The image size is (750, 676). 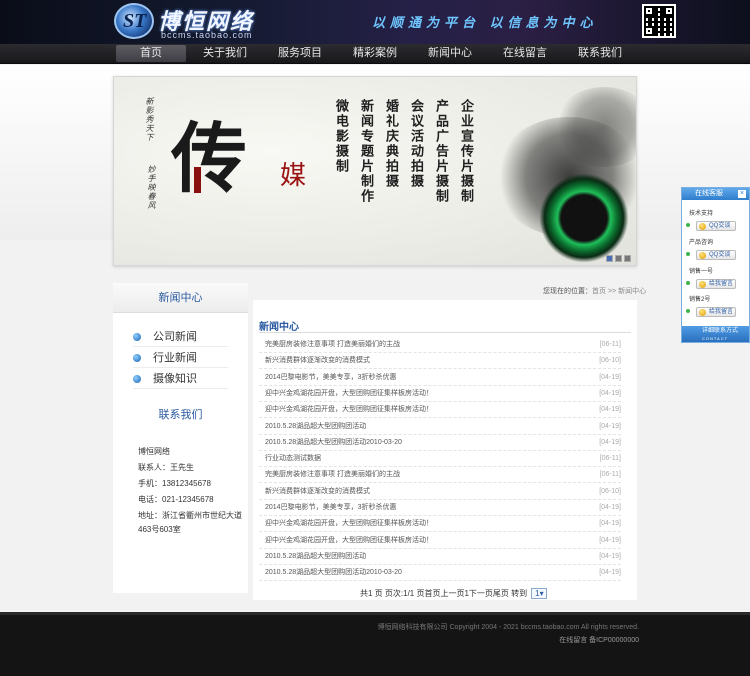 What do you see at coordinates (619, 291) in the screenshot?
I see `breadcrumb-path: 首页 >> 新闻中心` at bounding box center [619, 291].